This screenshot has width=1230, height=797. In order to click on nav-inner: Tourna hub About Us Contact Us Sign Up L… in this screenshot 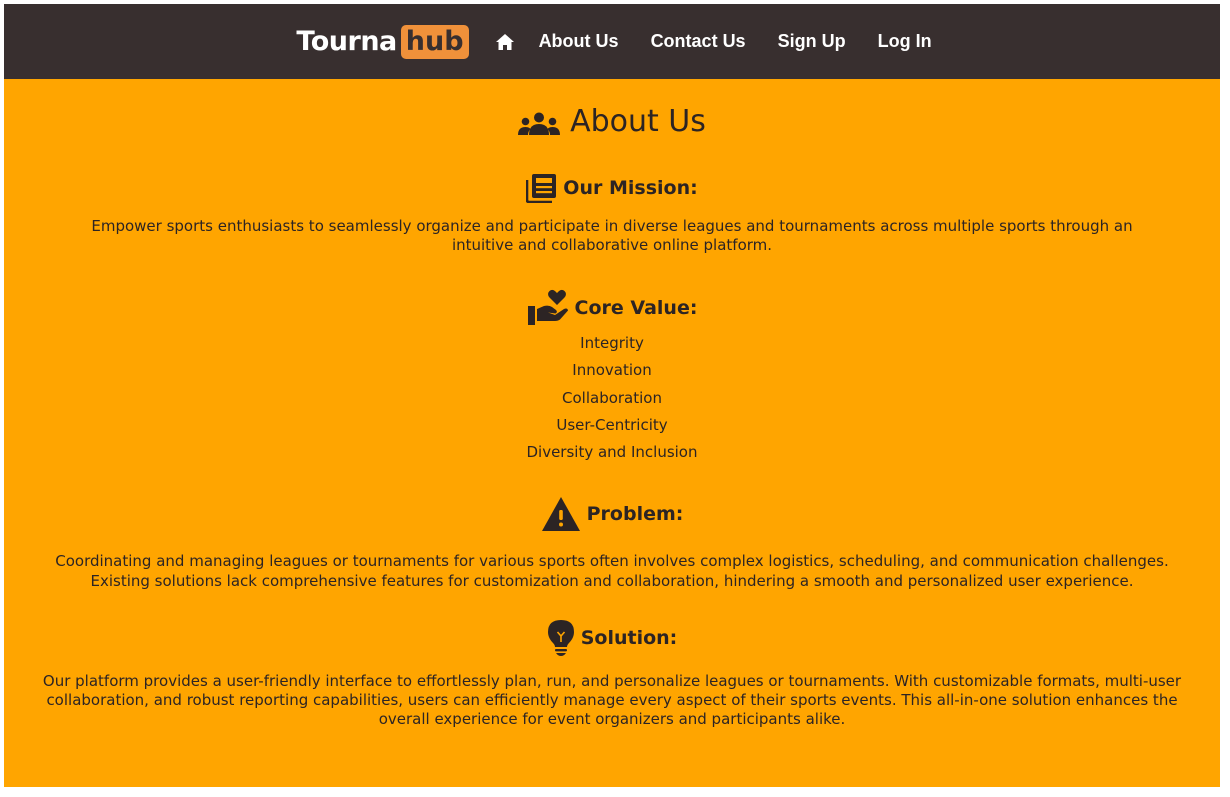, I will do `click(614, 41)`.